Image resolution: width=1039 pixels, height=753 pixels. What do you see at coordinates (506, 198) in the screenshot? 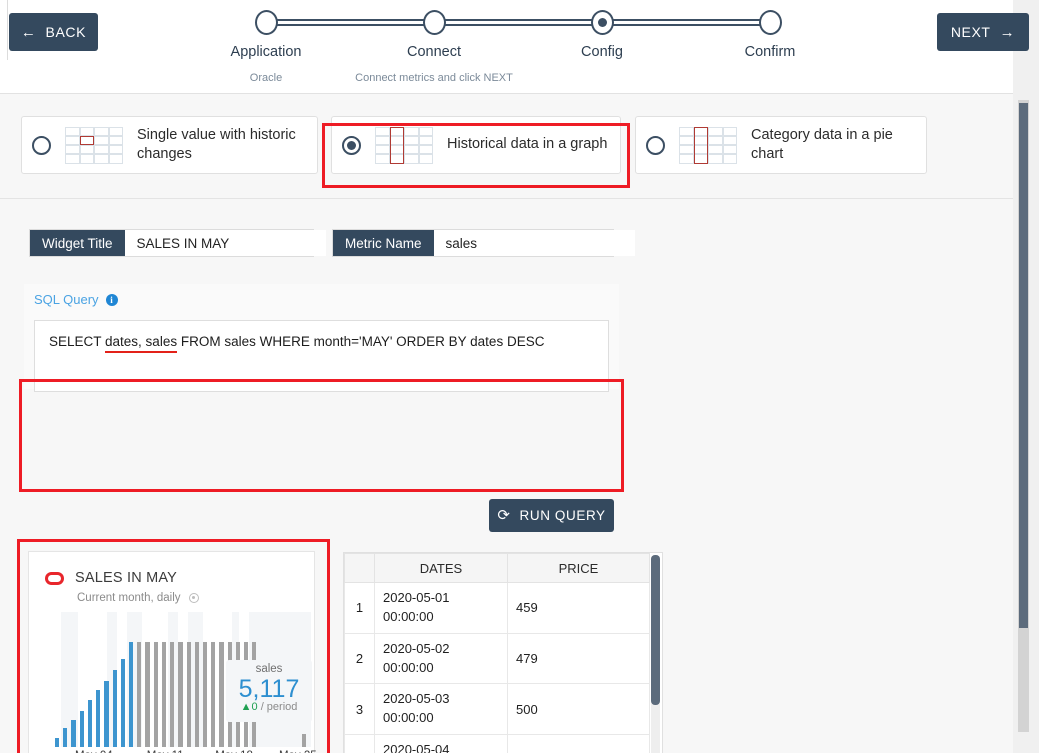
I see `section-divider` at bounding box center [506, 198].